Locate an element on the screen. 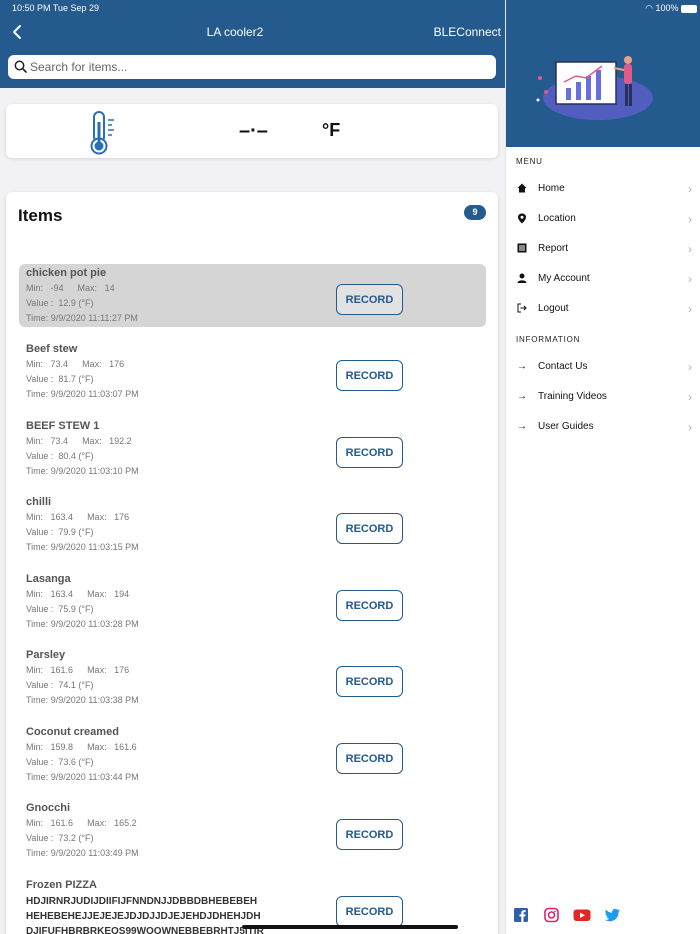  item-value: Value : 80.4 (°F) is located at coordinates (60, 456).